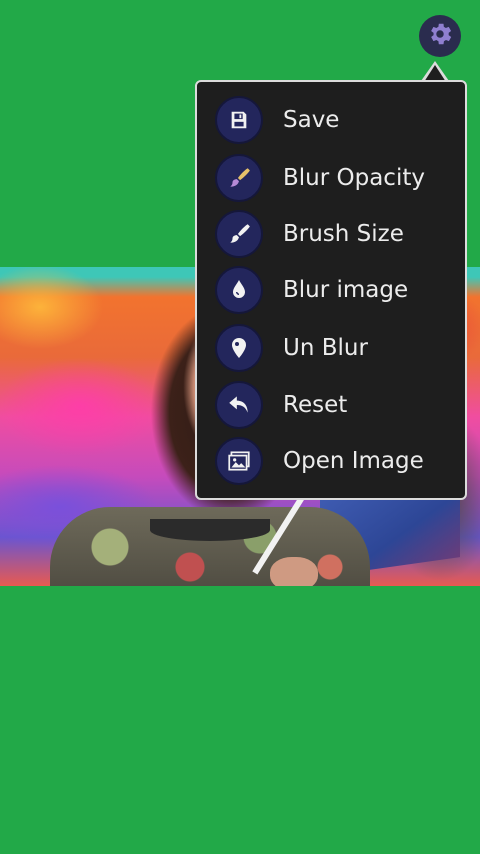 The height and width of the screenshot is (854, 480). I want to click on menu-item-label: Blur Opacity, so click(354, 178).